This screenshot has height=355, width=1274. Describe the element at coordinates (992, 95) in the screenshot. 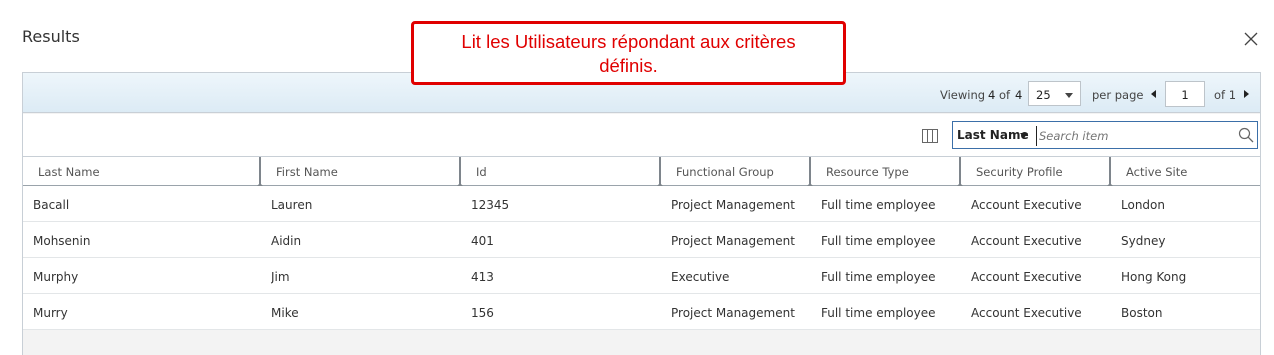

I see `viewing-count: 4` at that location.